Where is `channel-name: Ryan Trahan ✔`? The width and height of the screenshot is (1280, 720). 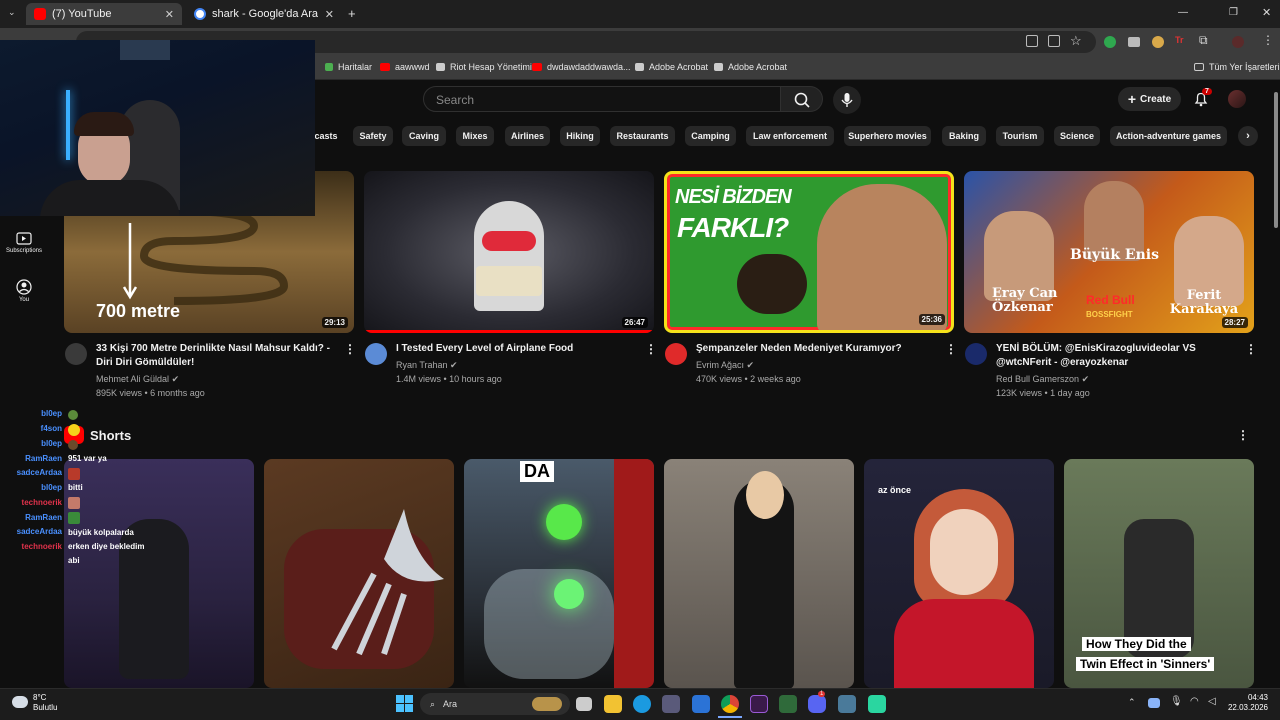
channel-name: Ryan Trahan ✔ is located at coordinates (427, 365).